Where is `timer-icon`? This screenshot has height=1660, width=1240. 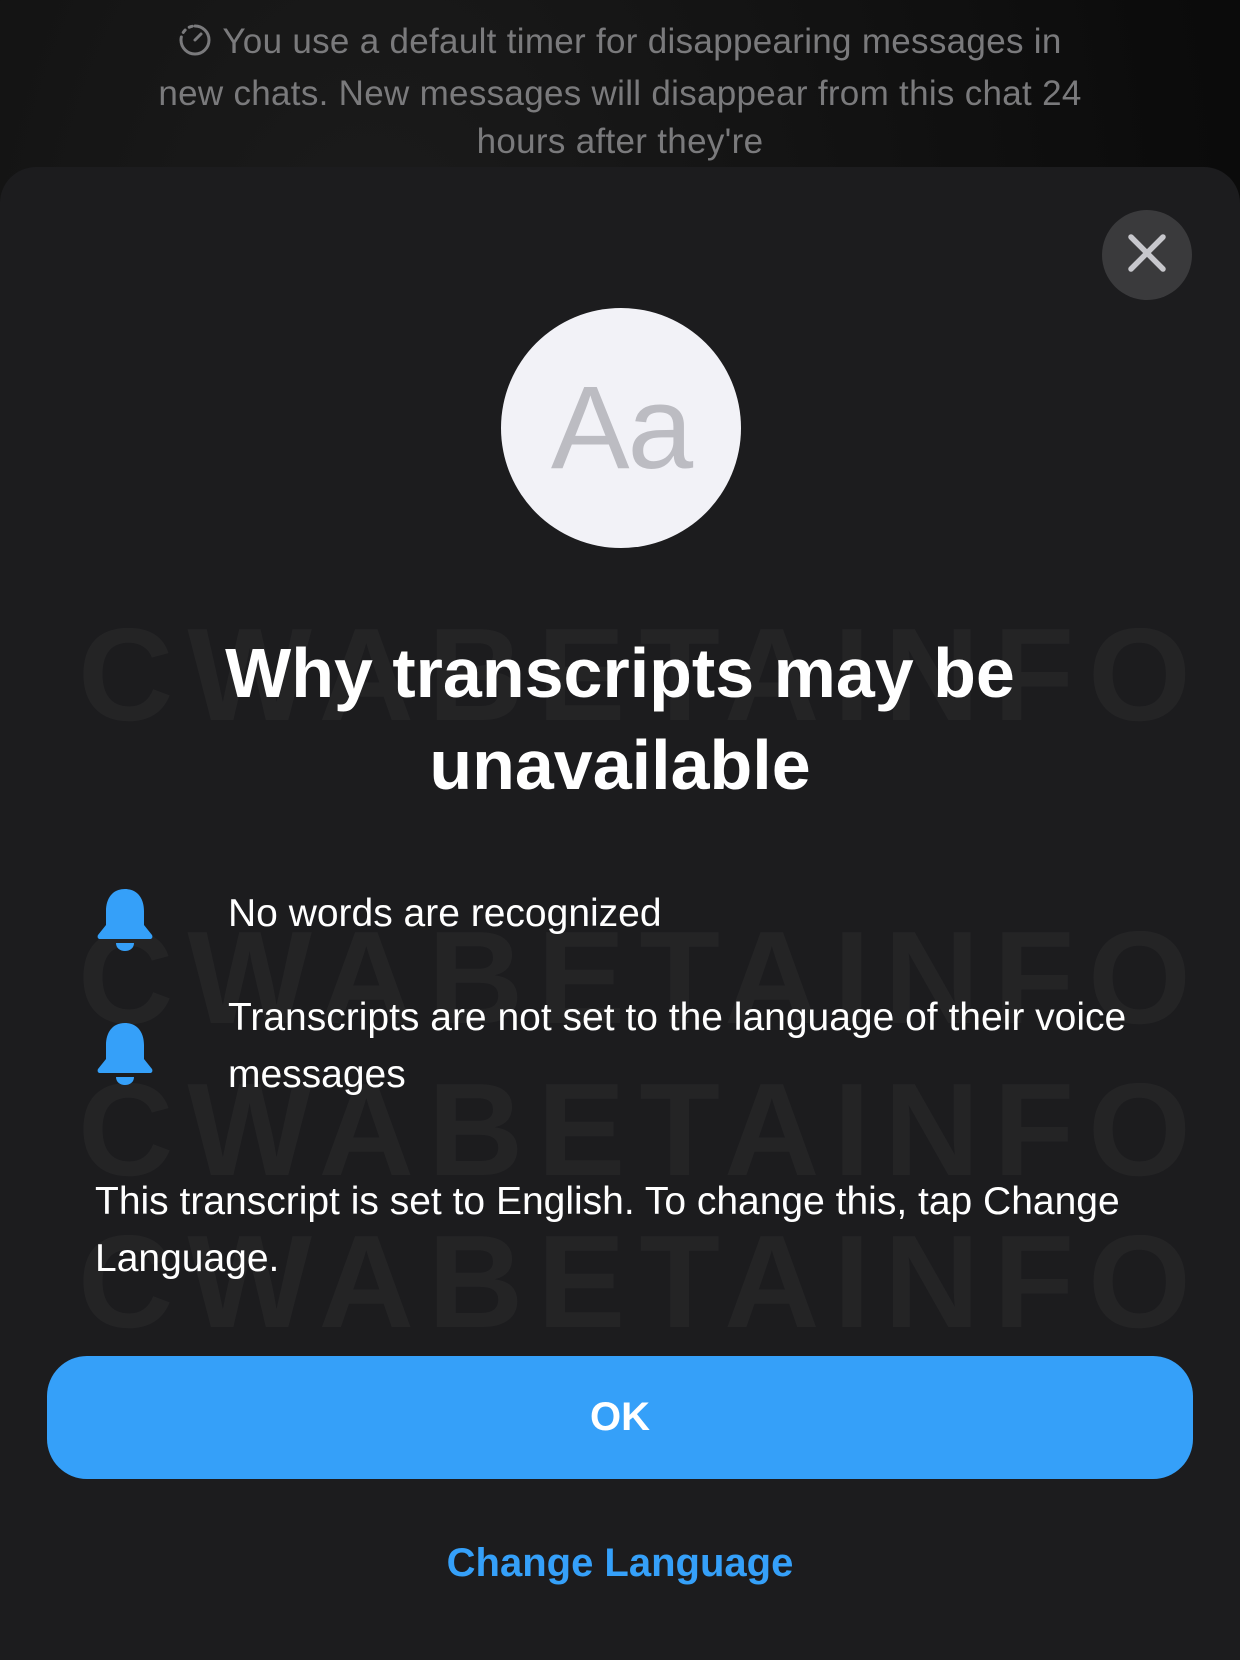 timer-icon is located at coordinates (195, 46).